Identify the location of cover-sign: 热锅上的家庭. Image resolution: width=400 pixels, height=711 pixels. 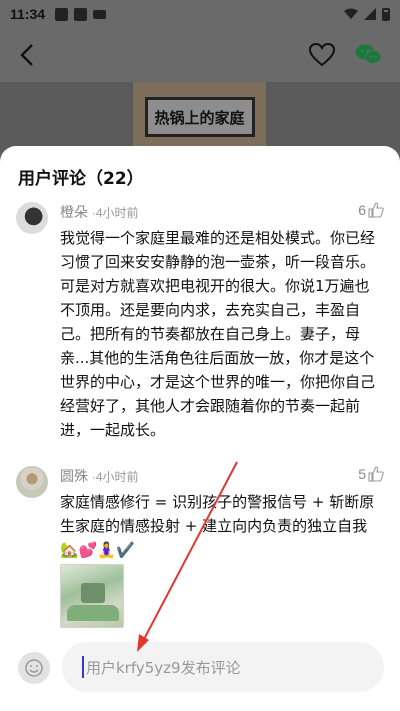
(199, 117).